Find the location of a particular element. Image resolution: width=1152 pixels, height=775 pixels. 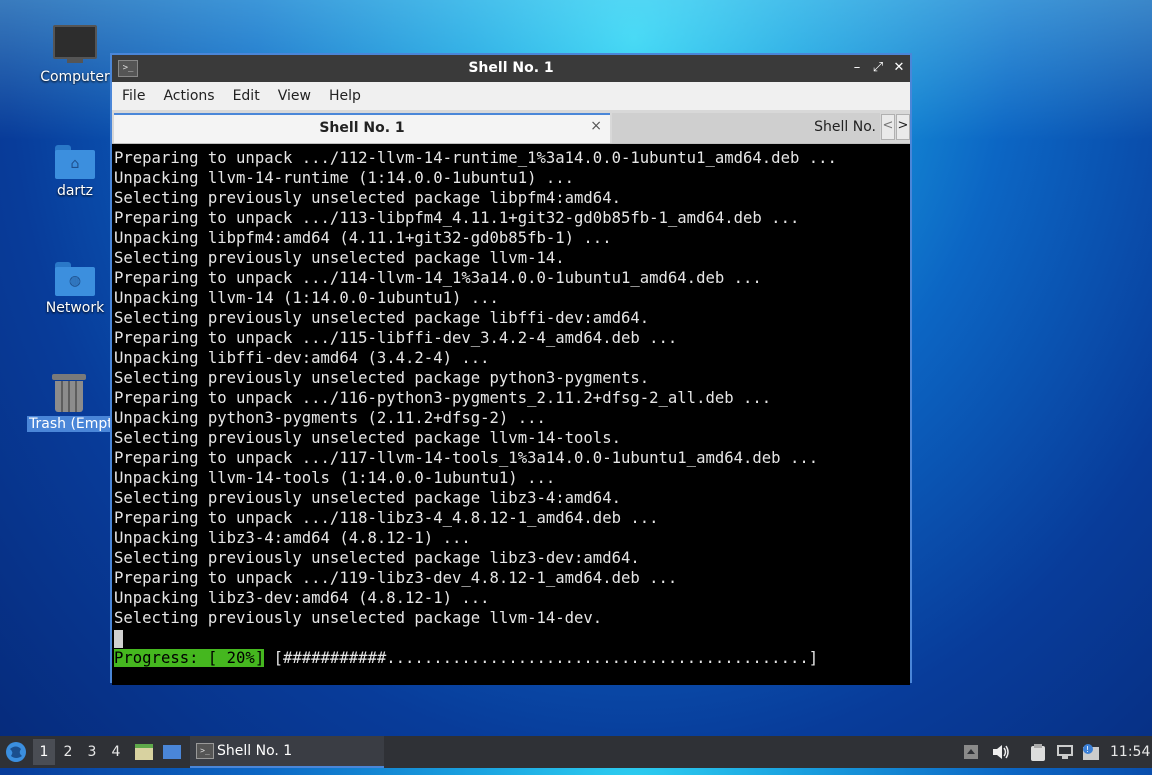

show-desktop-icon is located at coordinates (172, 752).